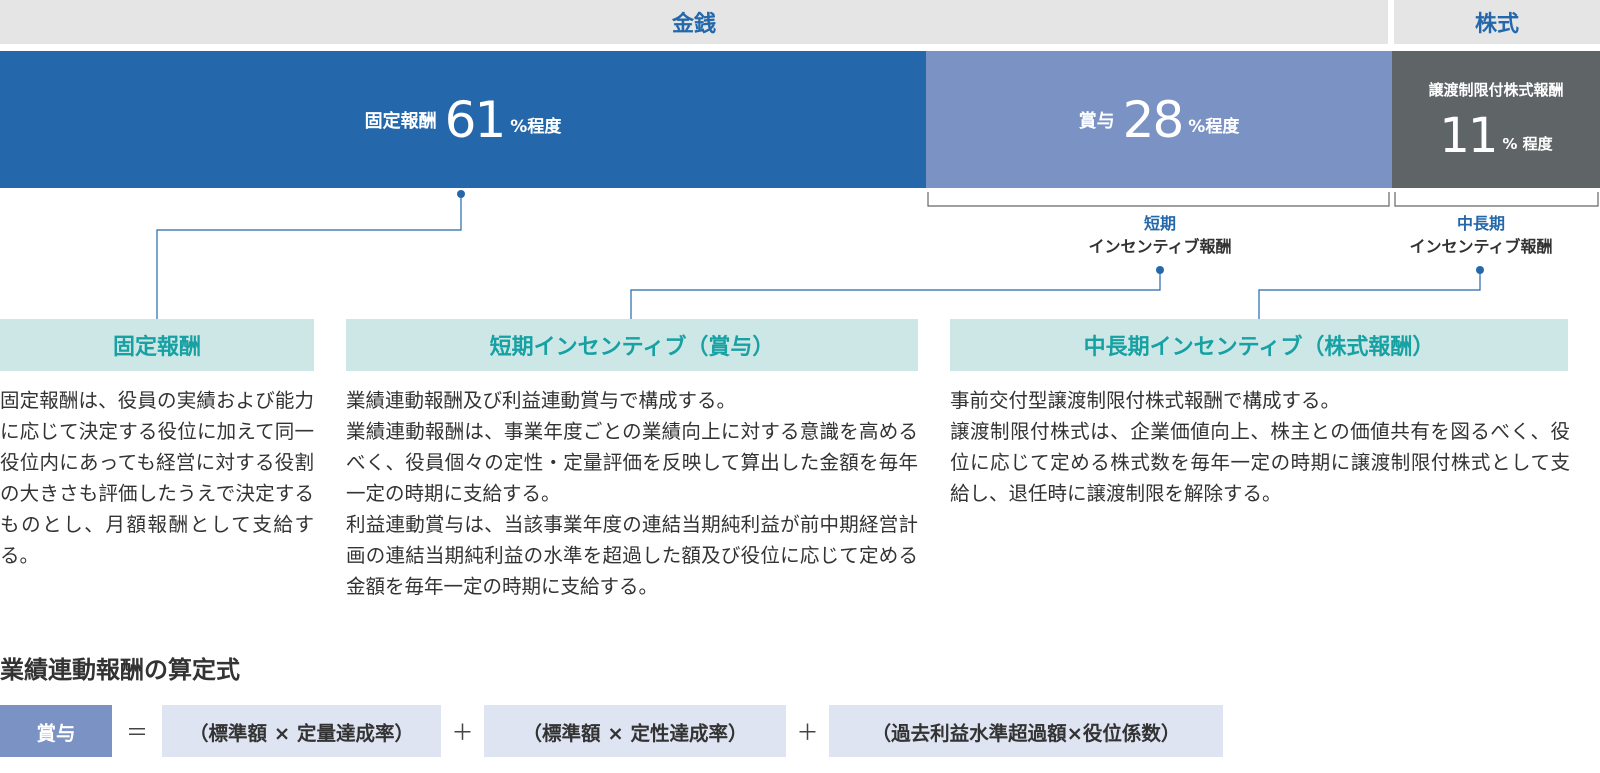 Image resolution: width=1600 pixels, height=773 pixels. Describe the element at coordinates (895, 294) in the screenshot. I see `connector-short` at that location.